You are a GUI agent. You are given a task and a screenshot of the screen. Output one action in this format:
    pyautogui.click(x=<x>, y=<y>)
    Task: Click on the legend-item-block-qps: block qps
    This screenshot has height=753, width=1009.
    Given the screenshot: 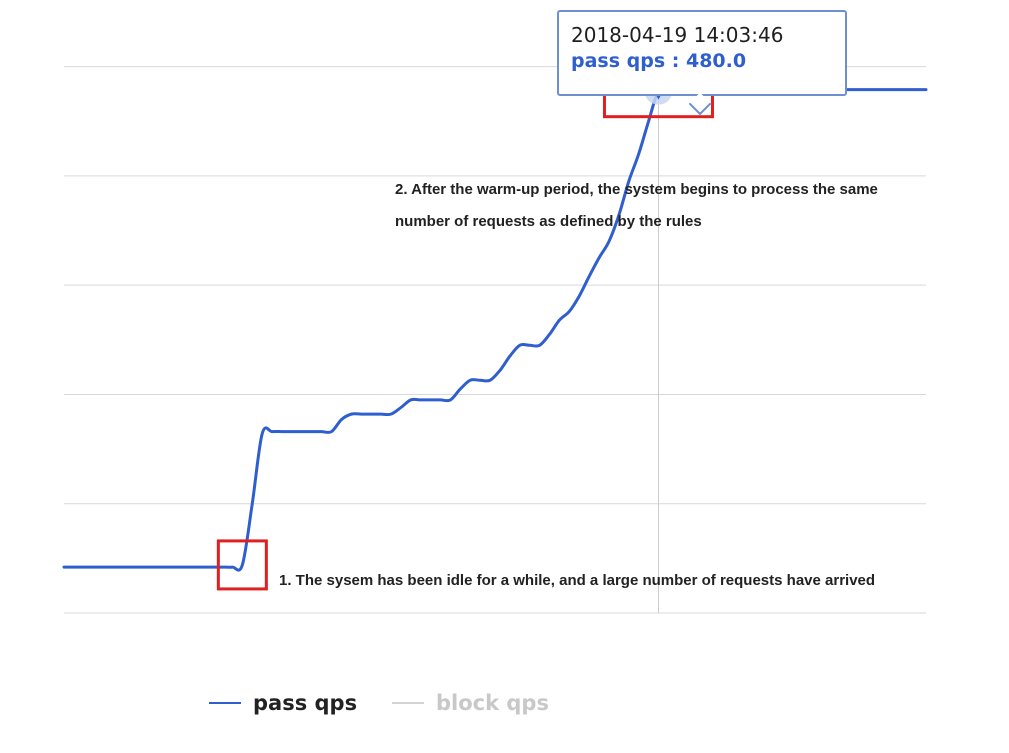 What is the action you would take?
    pyautogui.click(x=470, y=703)
    